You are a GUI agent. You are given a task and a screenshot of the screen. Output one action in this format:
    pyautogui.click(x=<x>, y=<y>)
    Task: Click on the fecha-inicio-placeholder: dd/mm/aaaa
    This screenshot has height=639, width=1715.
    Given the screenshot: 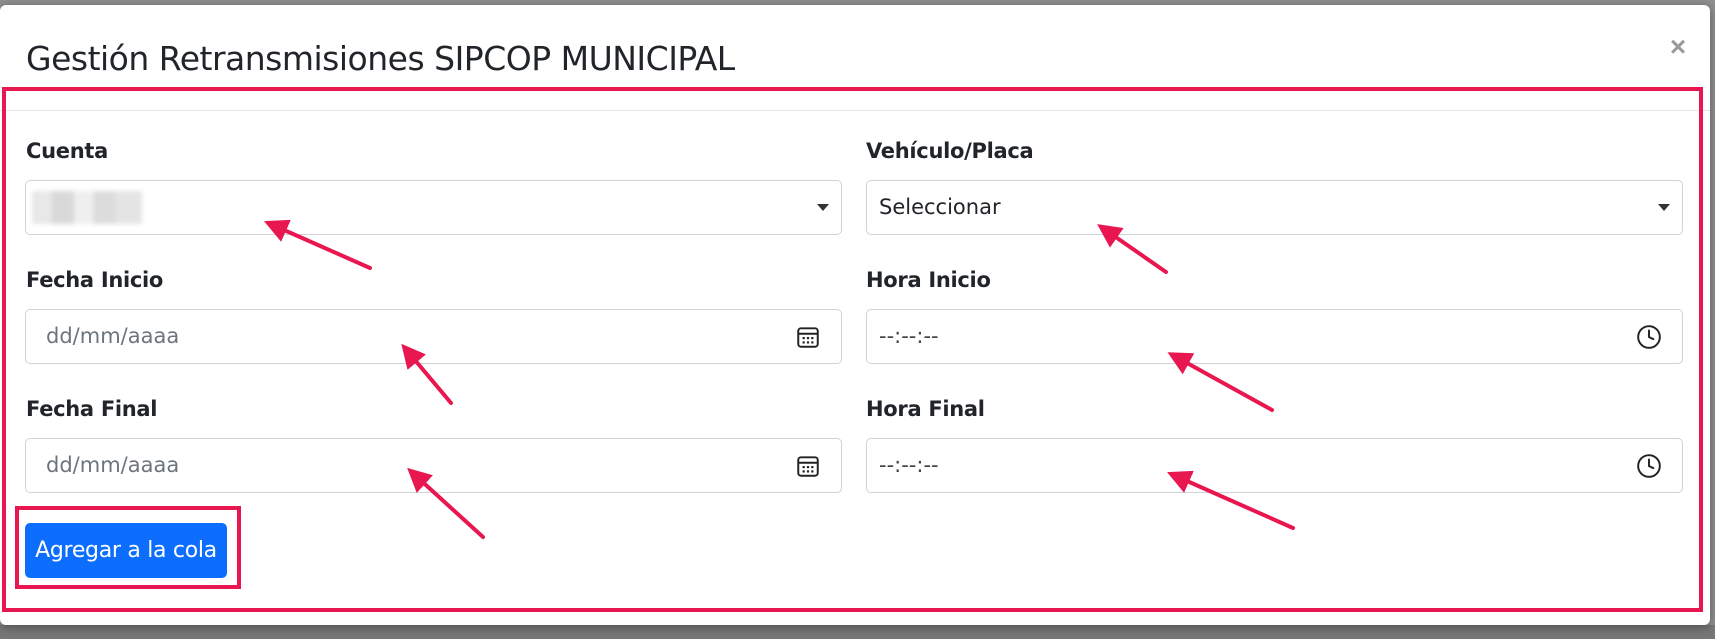 What is the action you would take?
    pyautogui.click(x=113, y=336)
    